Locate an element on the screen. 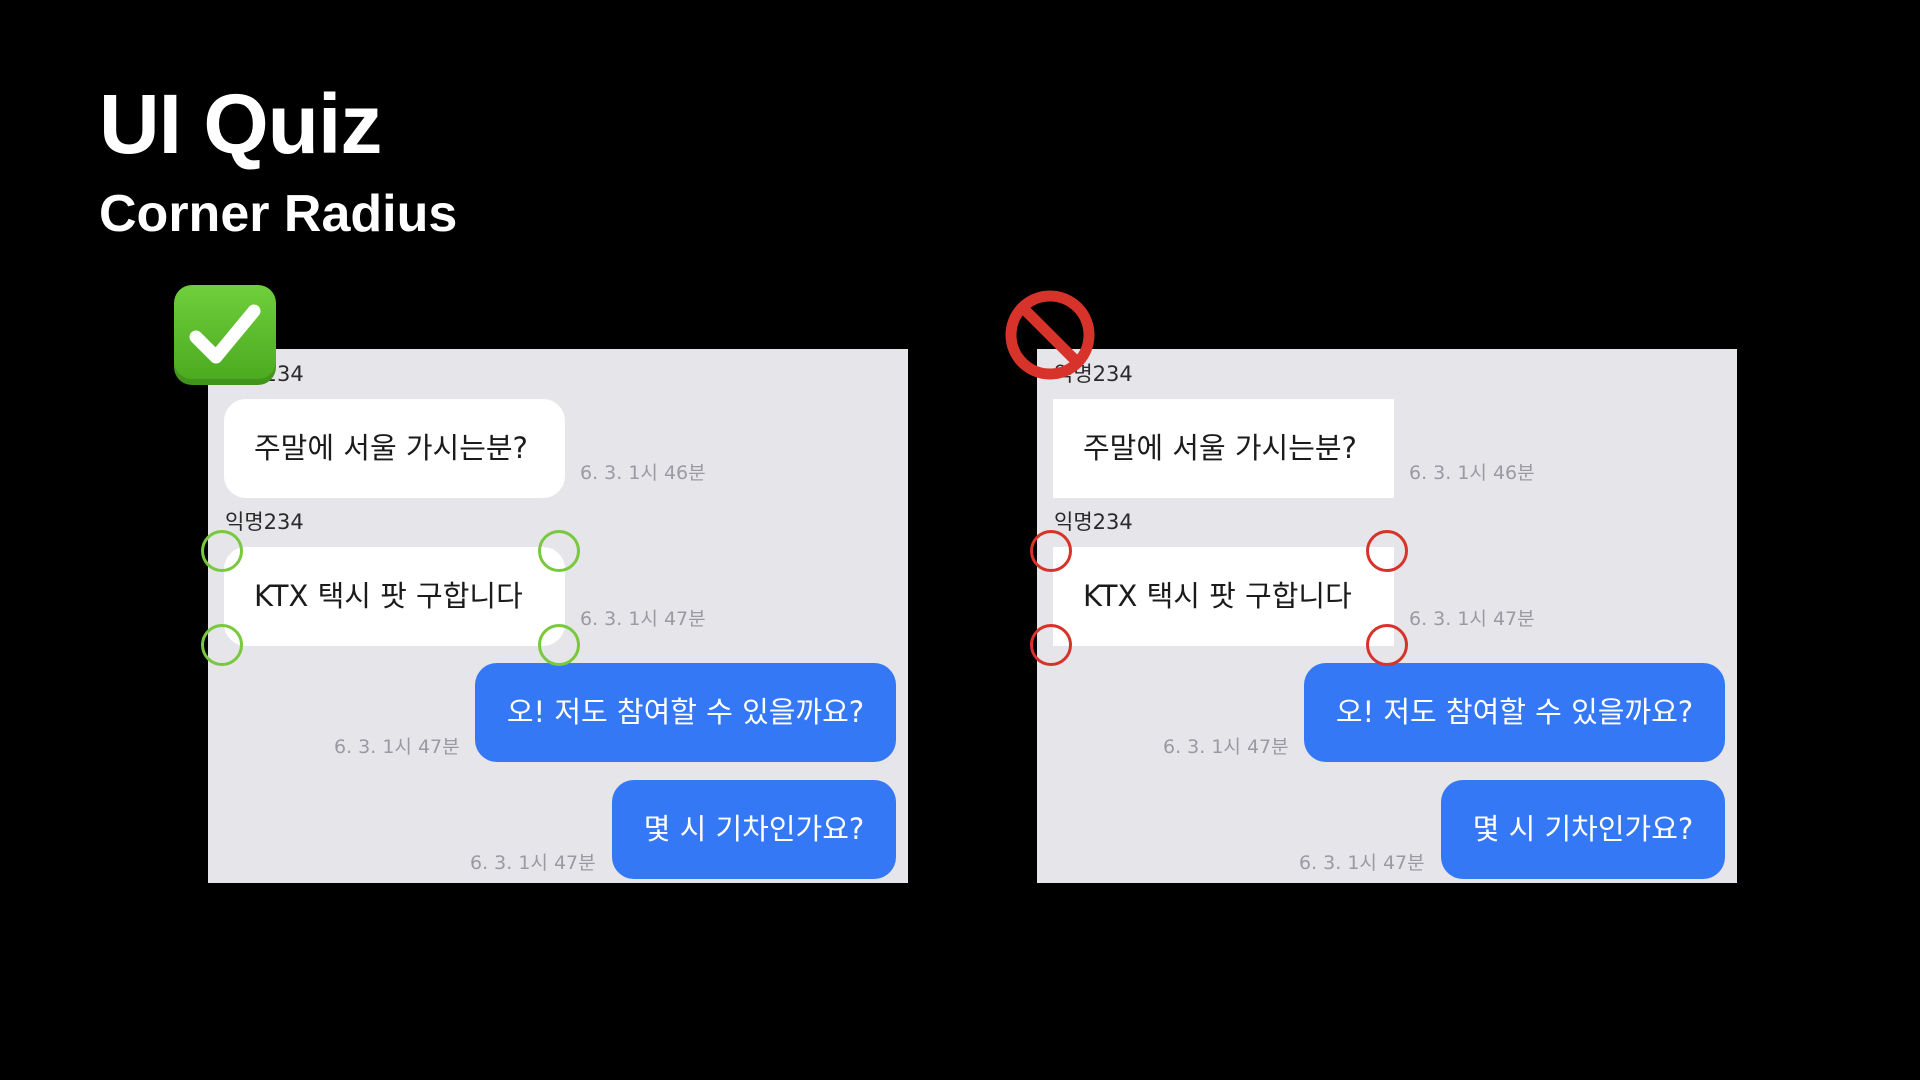 This screenshot has width=1920, height=1080. check-mark-icon is located at coordinates (225, 335).